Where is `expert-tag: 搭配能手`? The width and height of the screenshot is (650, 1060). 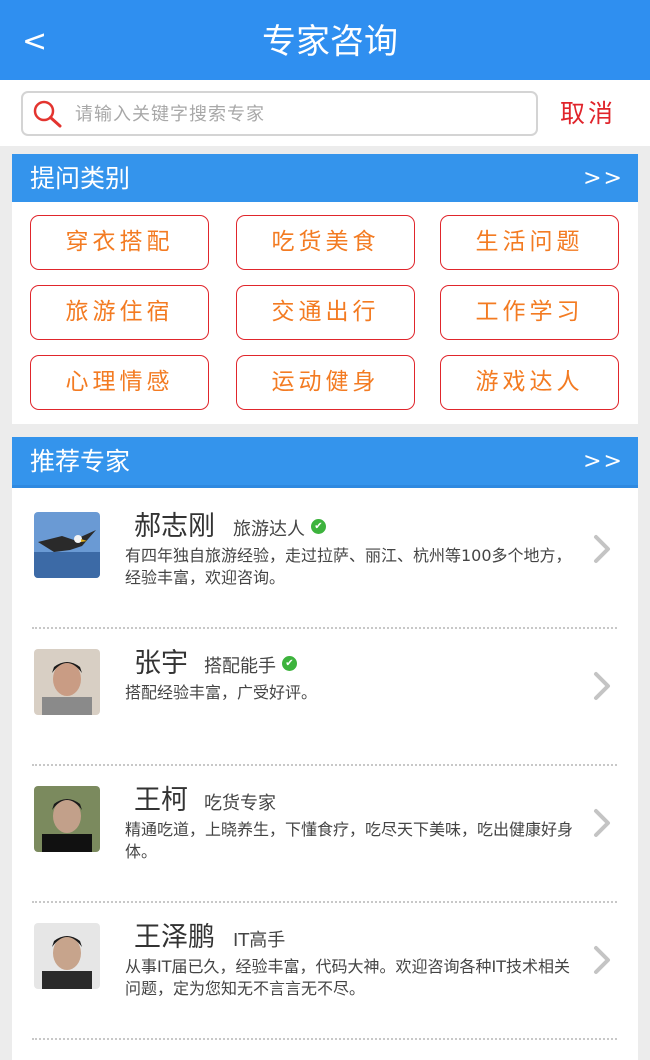 expert-tag: 搭配能手 is located at coordinates (240, 666).